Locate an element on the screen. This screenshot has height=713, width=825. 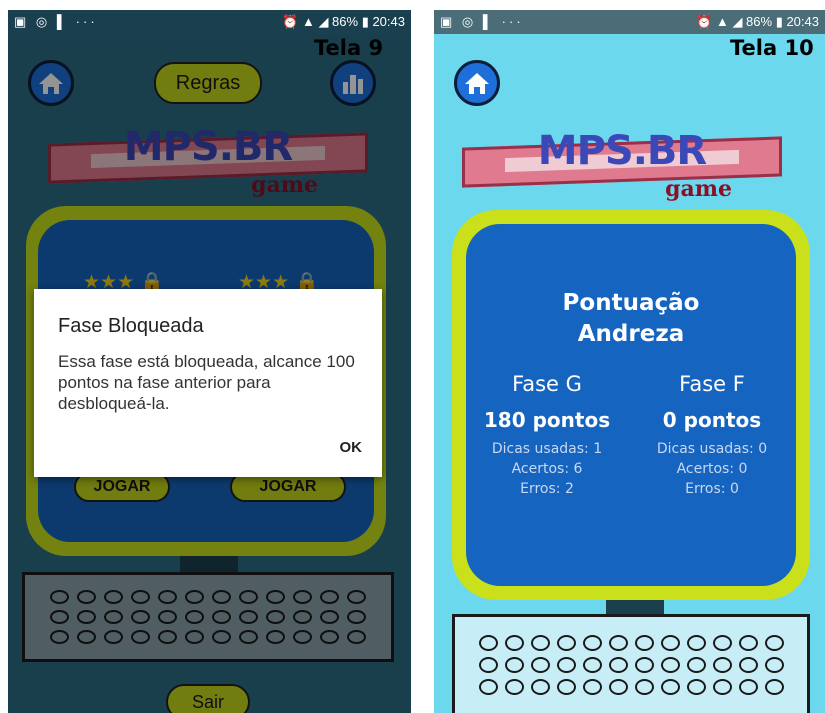
dialog-ok-button: OK is located at coordinates (351, 447).